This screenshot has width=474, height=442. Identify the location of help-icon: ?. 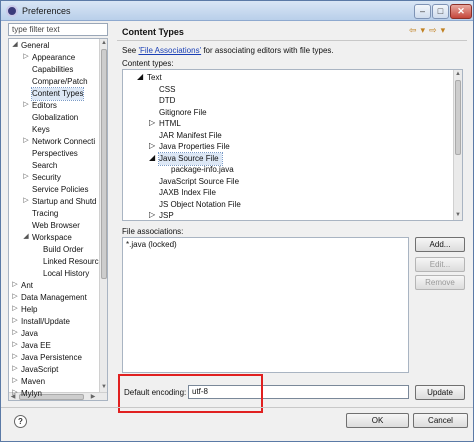
(20, 421).